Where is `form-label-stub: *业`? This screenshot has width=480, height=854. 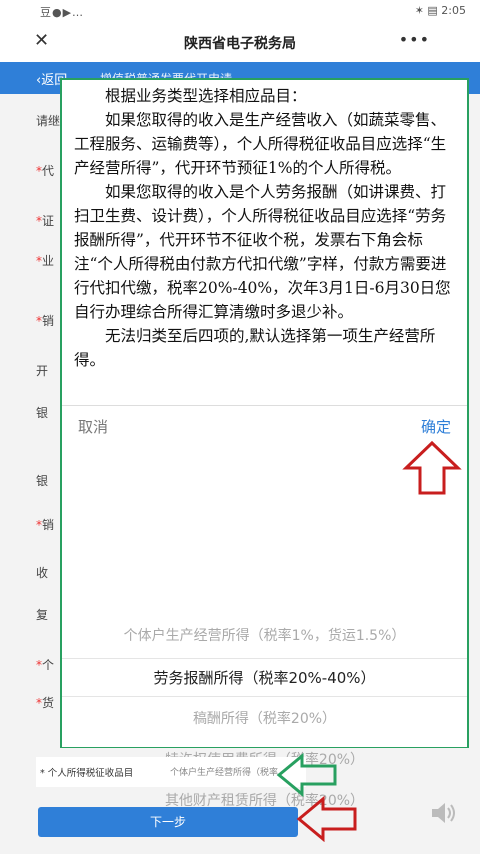 form-label-stub: *业 is located at coordinates (45, 260).